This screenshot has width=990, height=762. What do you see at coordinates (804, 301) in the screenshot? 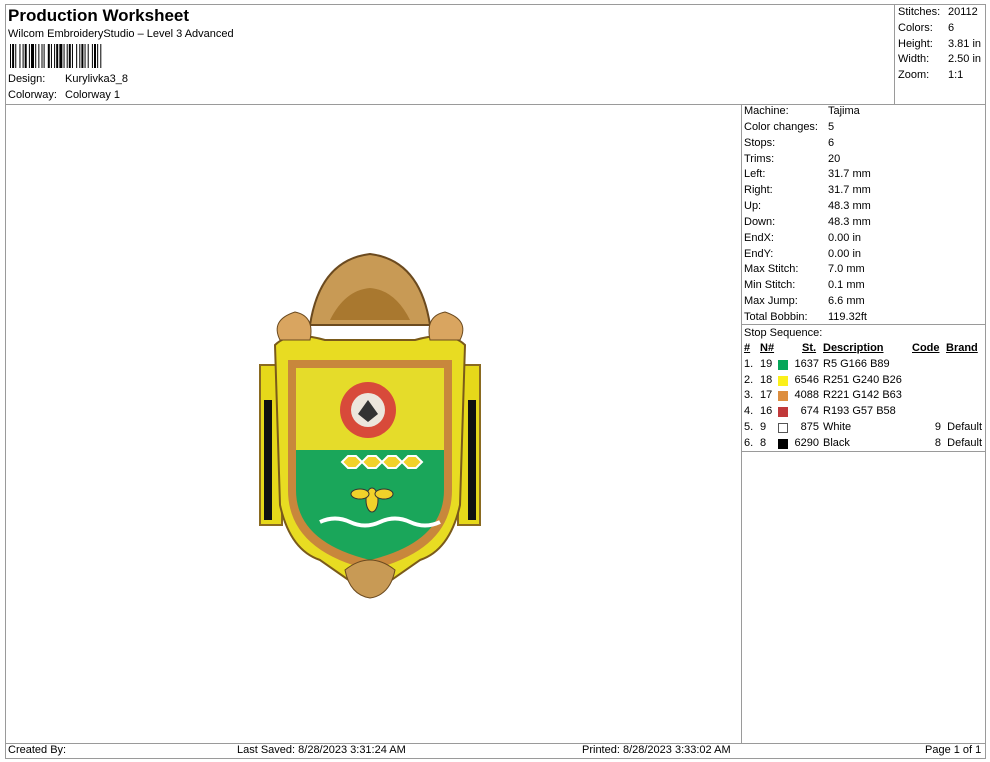
I see `stat-row: Max Jump: 6.6 mm` at bounding box center [804, 301].